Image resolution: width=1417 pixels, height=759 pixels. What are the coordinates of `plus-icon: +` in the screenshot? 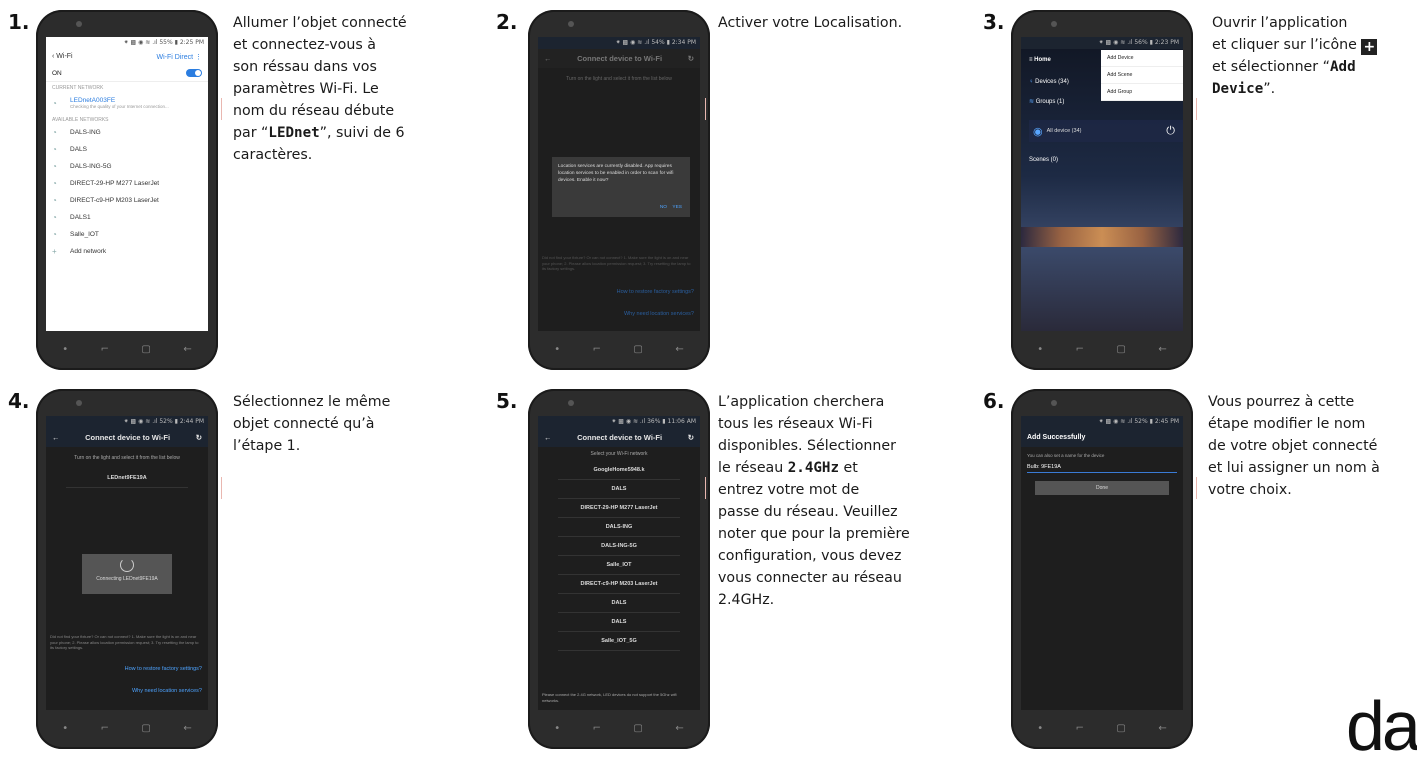 It's located at (1369, 47).